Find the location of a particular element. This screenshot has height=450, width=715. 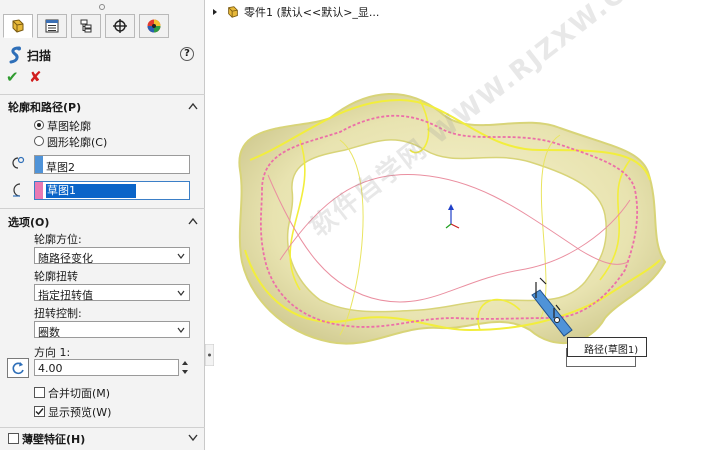

panel-collapse-handle is located at coordinates (209, 355).